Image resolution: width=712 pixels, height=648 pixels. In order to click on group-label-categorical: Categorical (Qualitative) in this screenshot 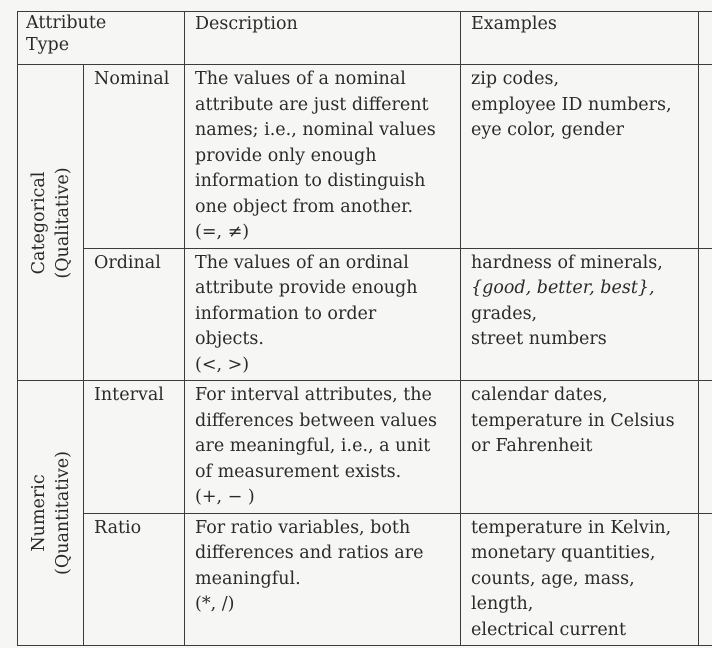, I will do `click(50, 222)`.